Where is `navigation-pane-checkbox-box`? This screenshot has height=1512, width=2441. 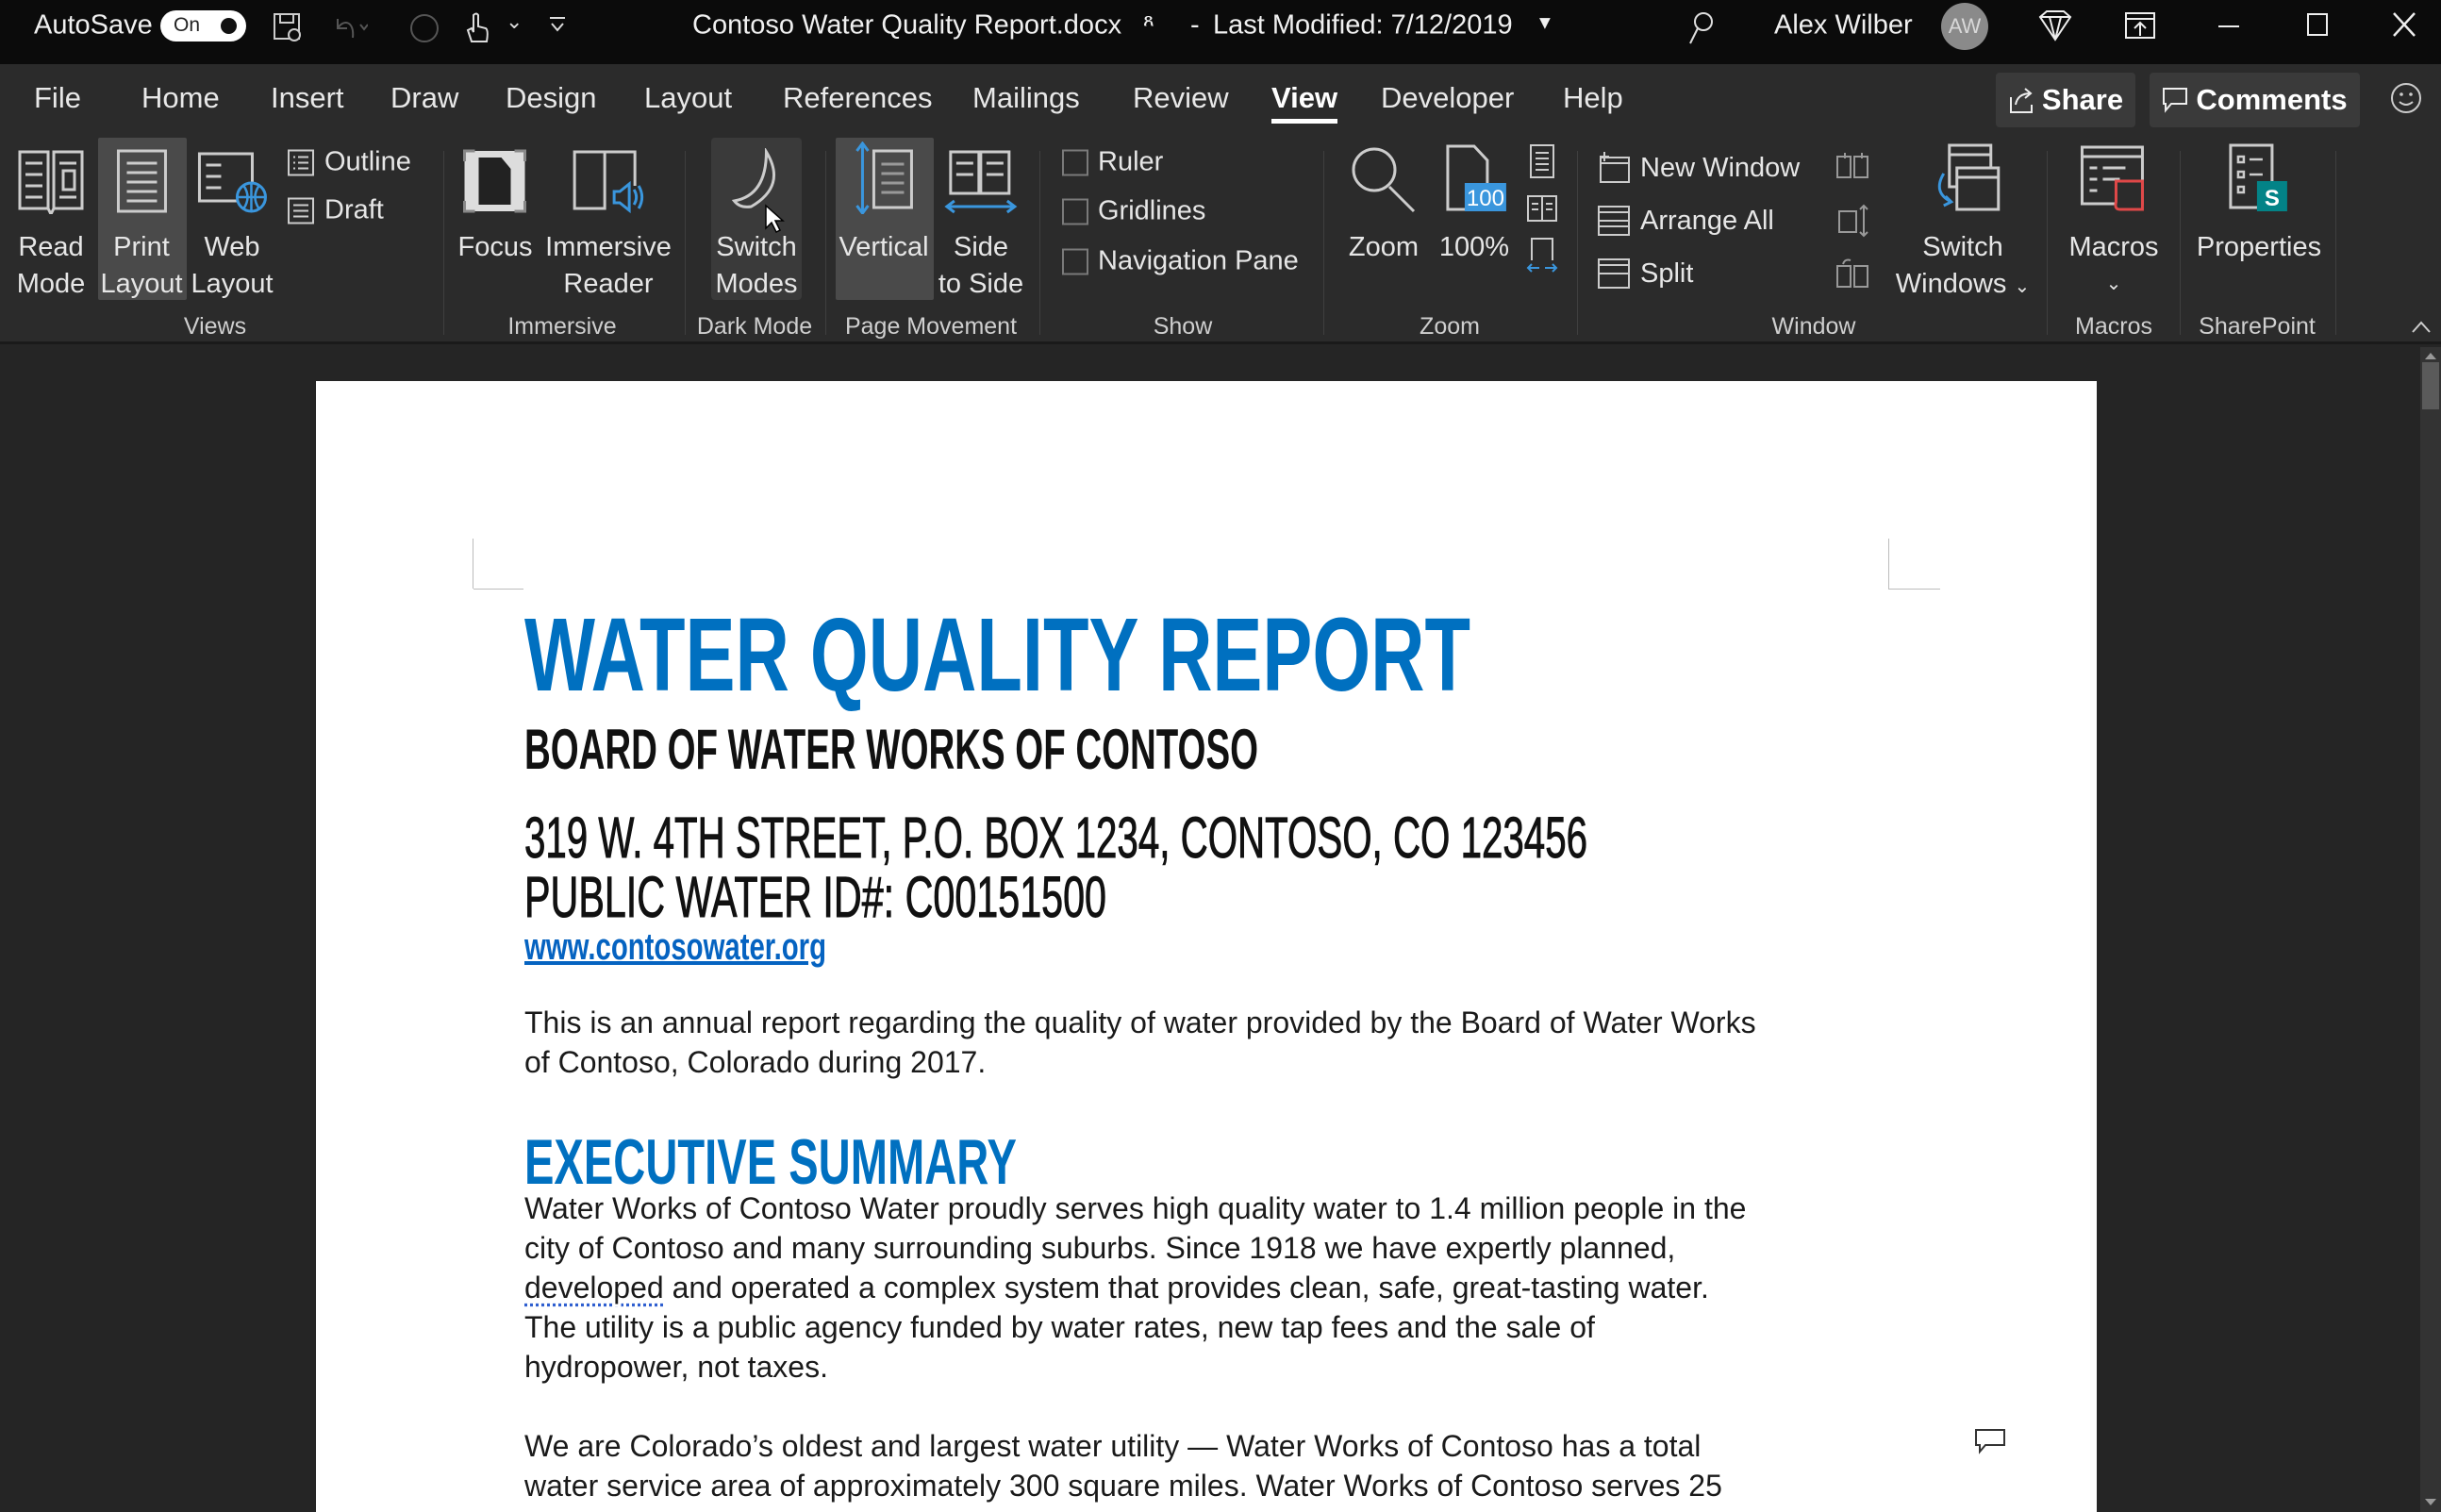 navigation-pane-checkbox-box is located at coordinates (1075, 261).